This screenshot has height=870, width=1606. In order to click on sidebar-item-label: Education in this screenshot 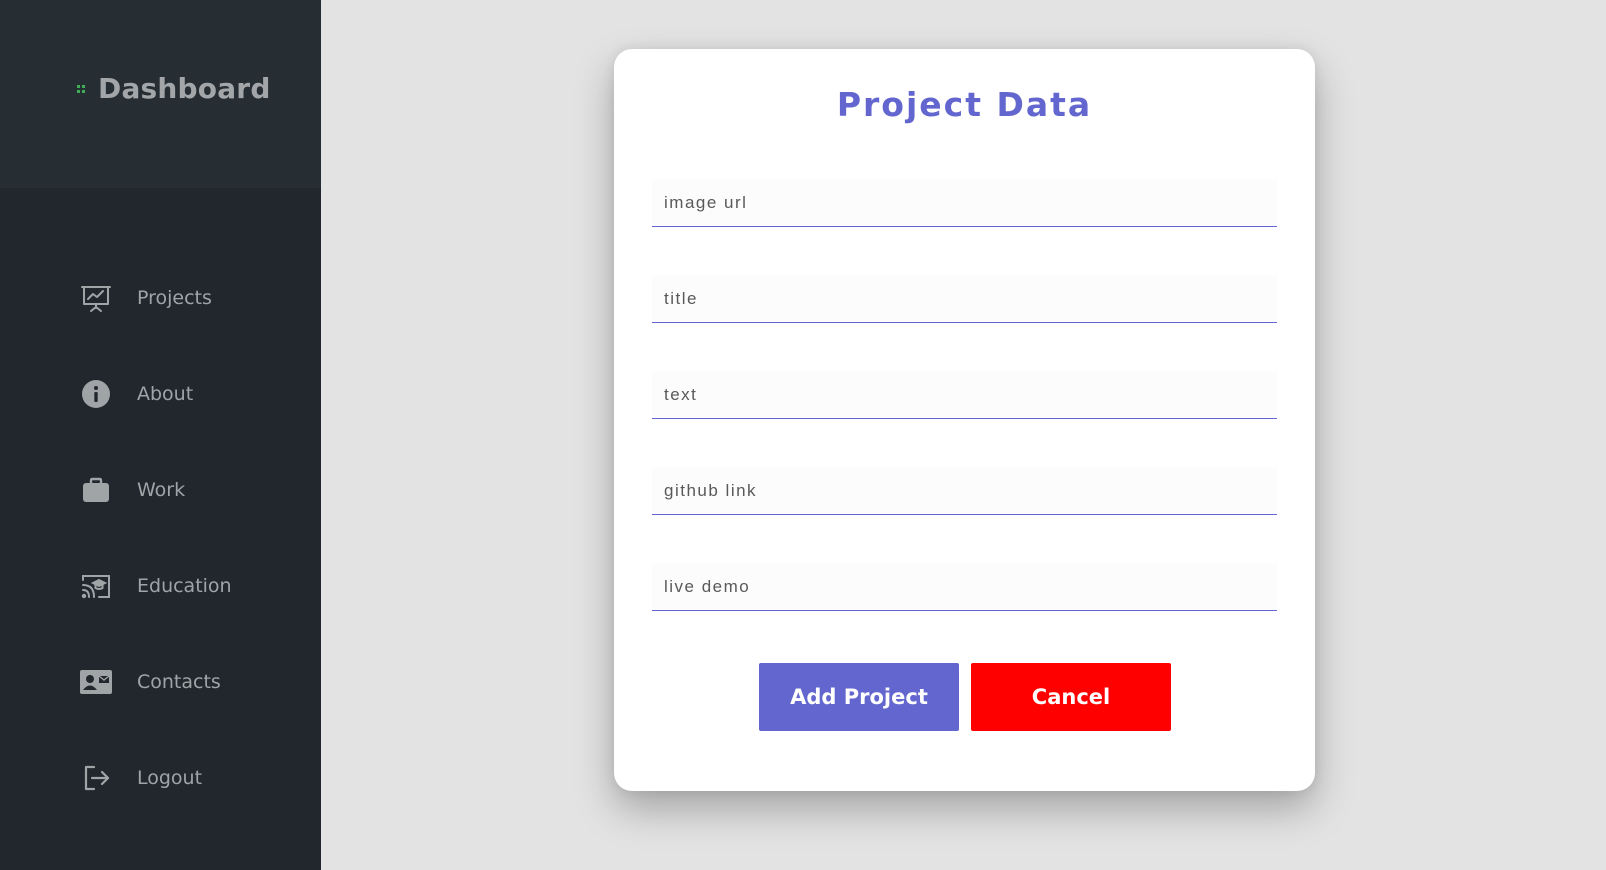, I will do `click(184, 586)`.